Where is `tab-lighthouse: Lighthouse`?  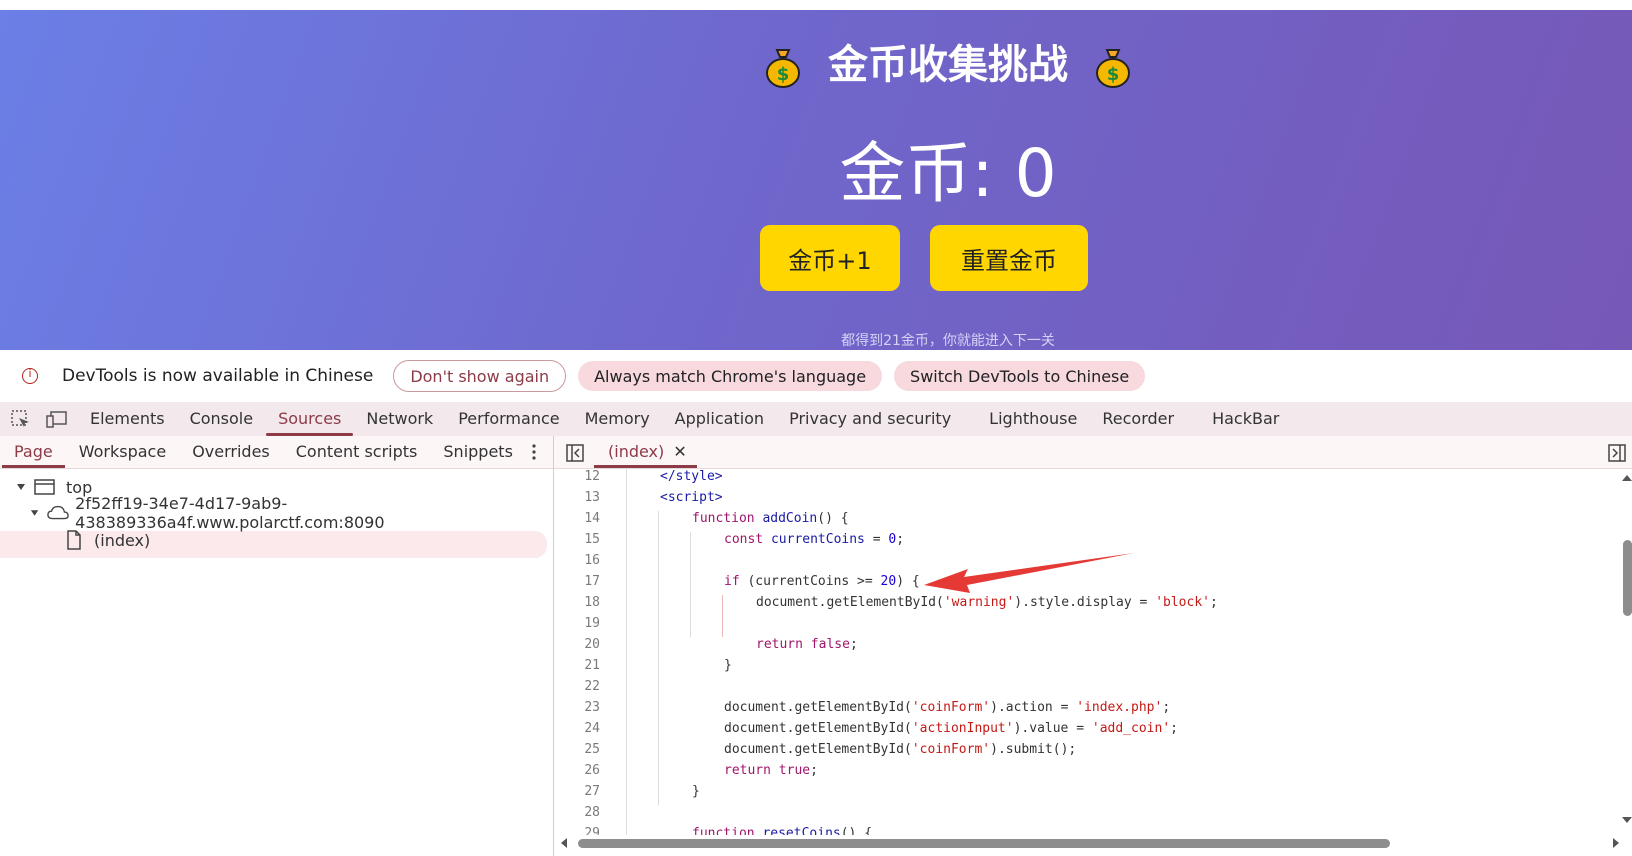
tab-lighthouse: Lighthouse is located at coordinates (1033, 419).